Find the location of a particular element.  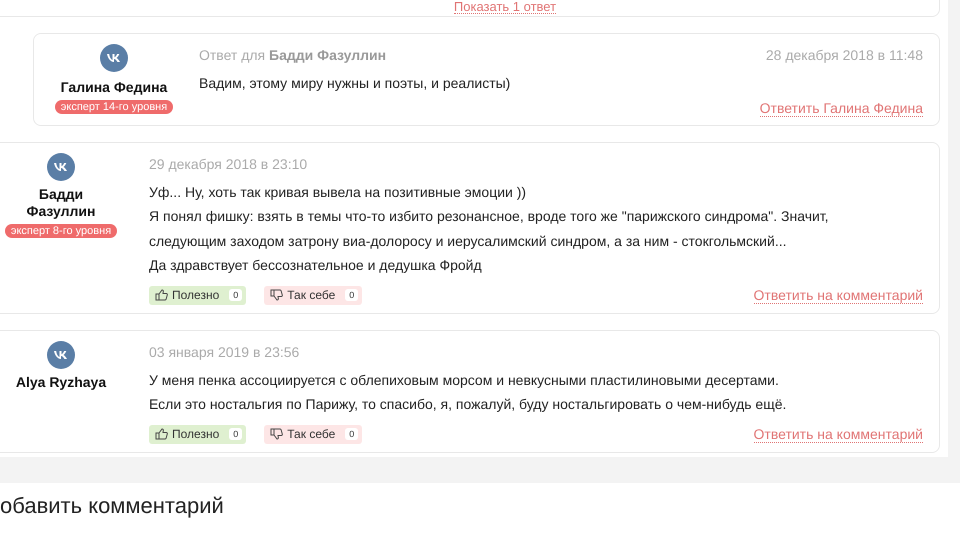

author-name: Галина Федина is located at coordinates (114, 87).